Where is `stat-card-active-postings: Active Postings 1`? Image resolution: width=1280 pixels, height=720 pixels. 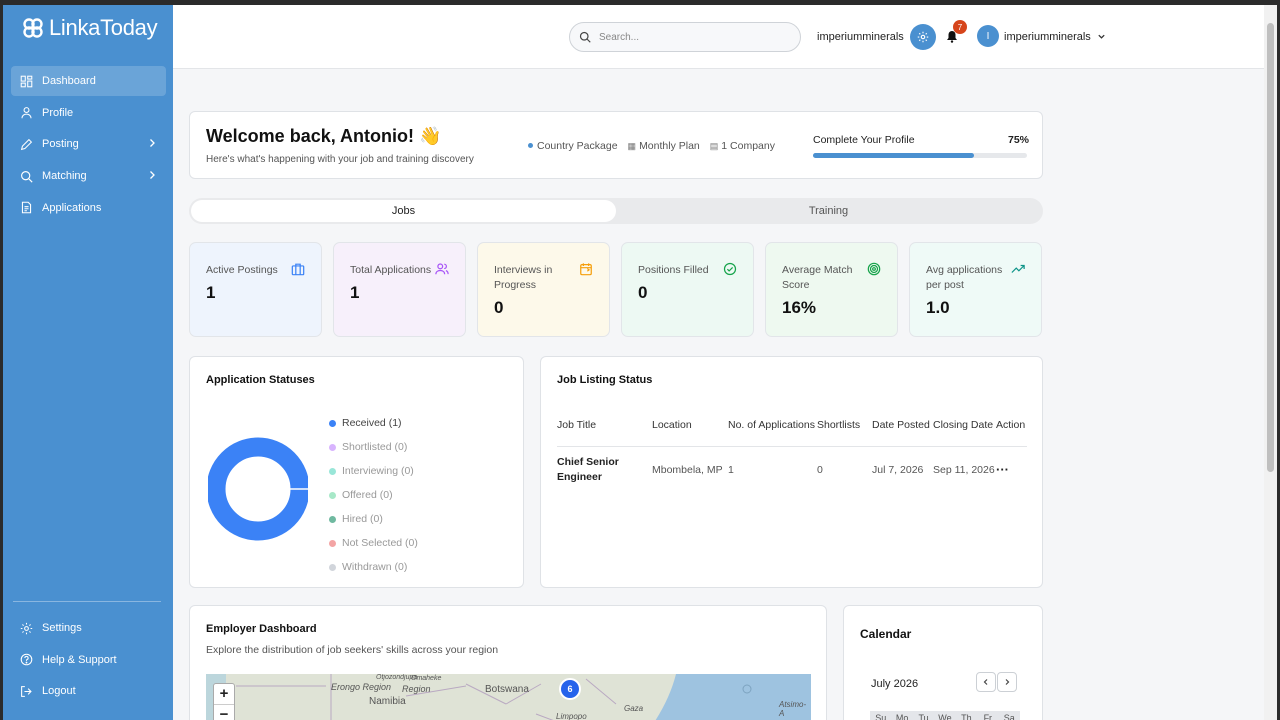
stat-card-active-postings: Active Postings 1 is located at coordinates (255, 289).